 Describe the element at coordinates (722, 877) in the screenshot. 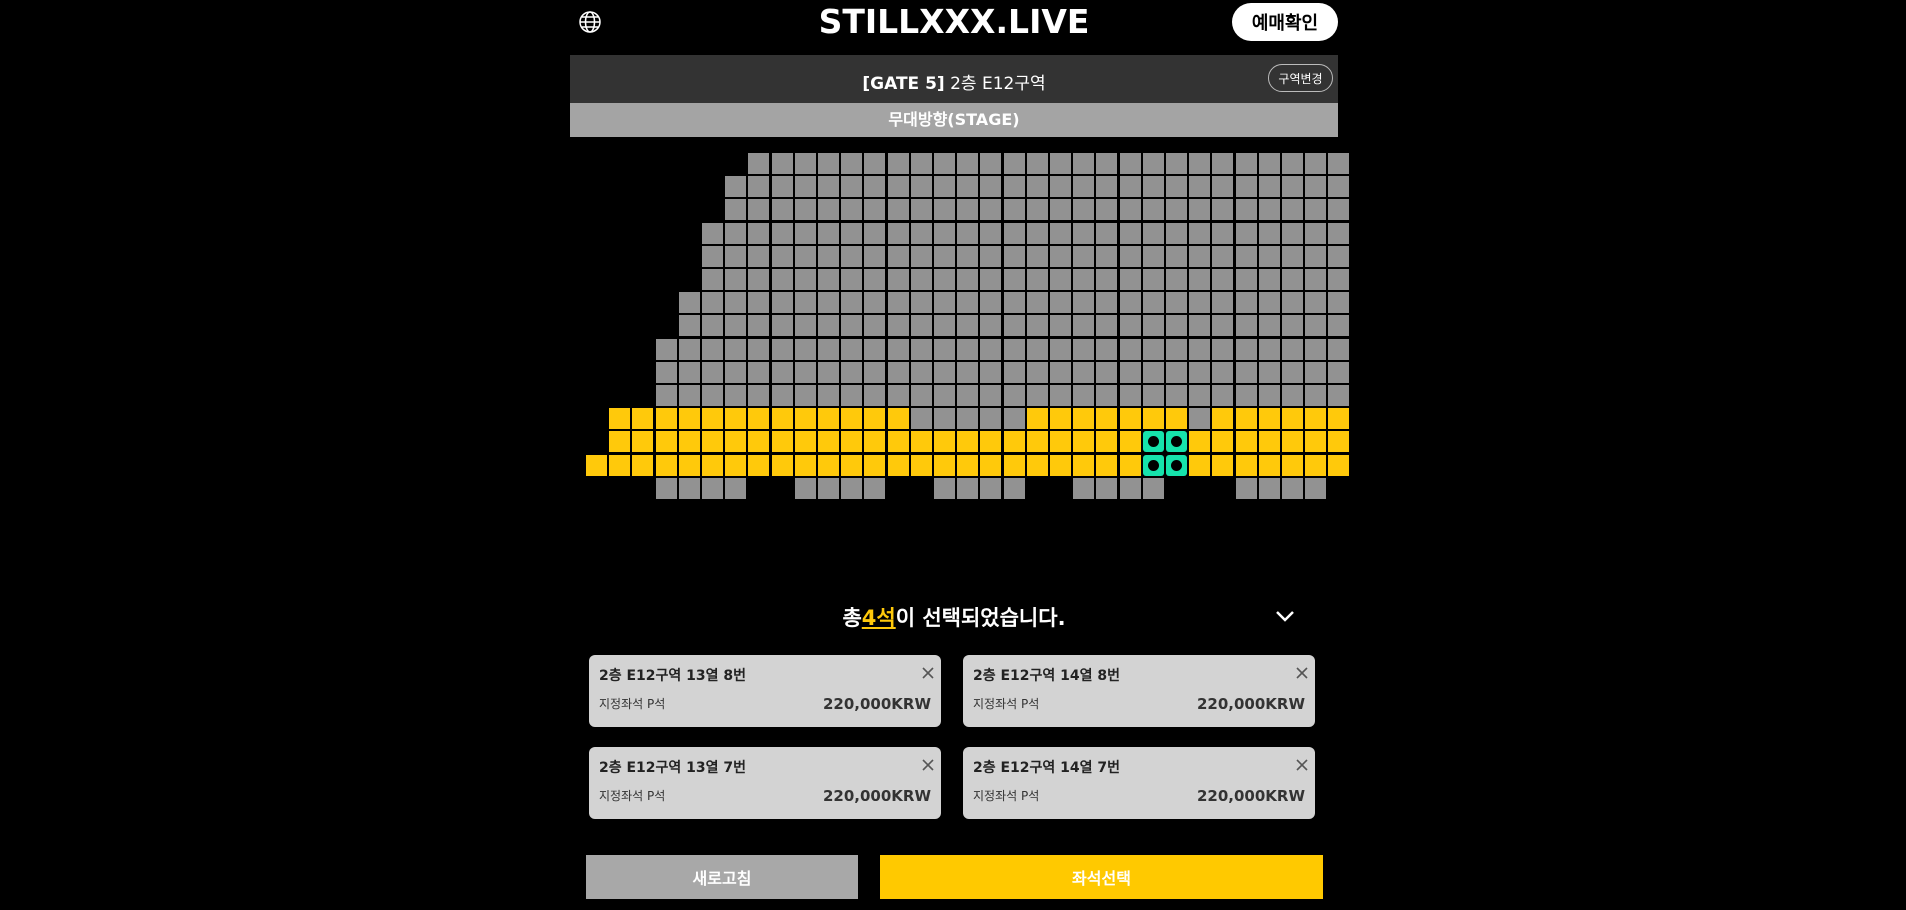

I see `refresh-button: 새로고침` at that location.